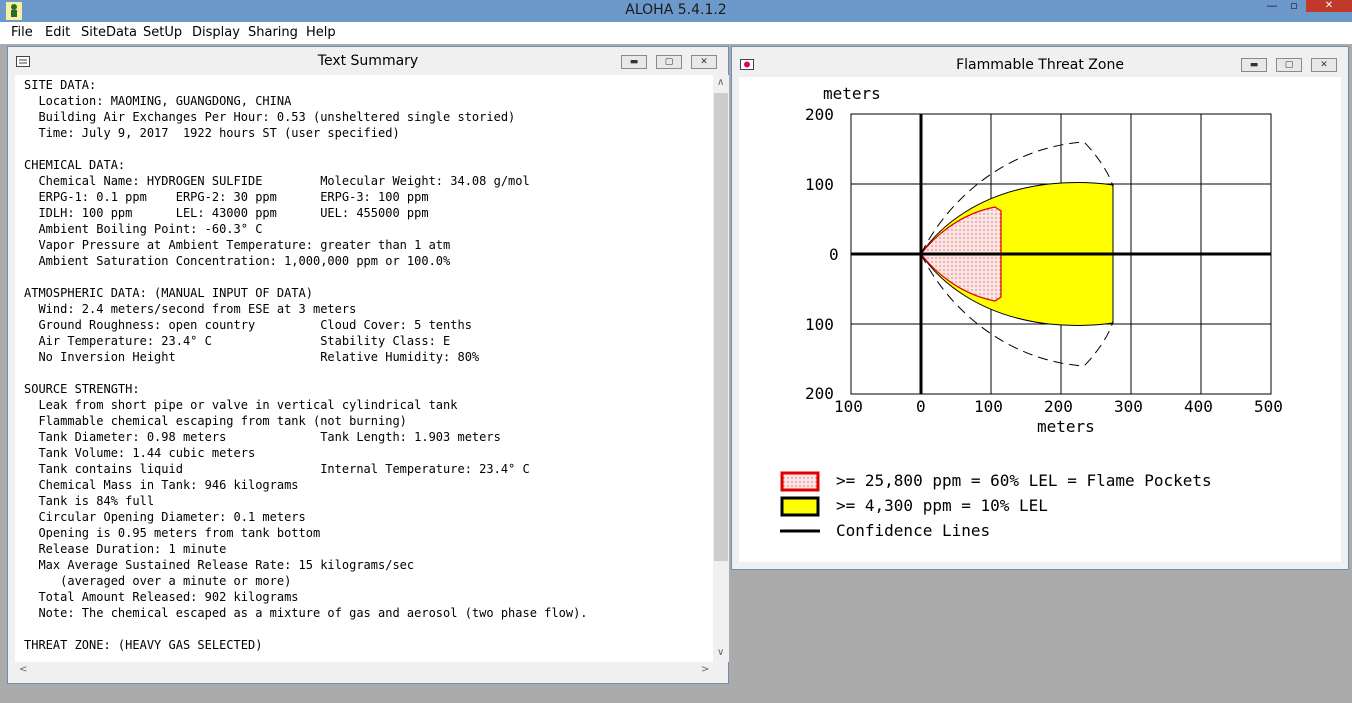  I want to click on menu-help: Help, so click(321, 32).